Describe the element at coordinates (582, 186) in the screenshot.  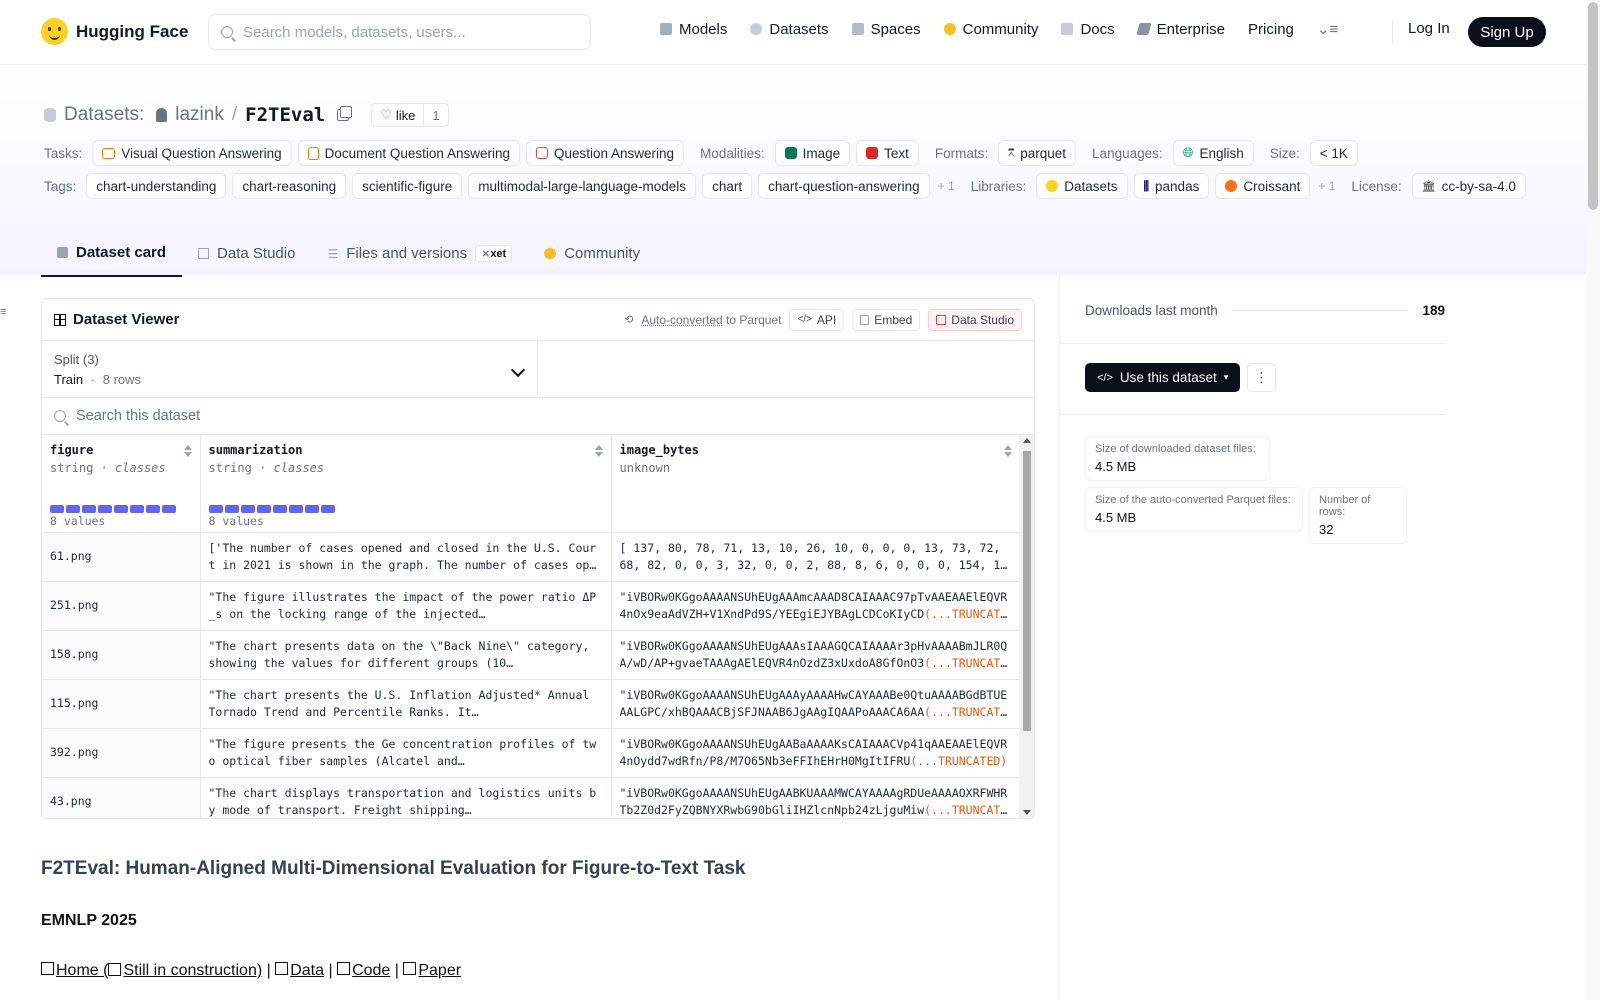
I see `tag-chip: multimodal-large-language-models` at that location.